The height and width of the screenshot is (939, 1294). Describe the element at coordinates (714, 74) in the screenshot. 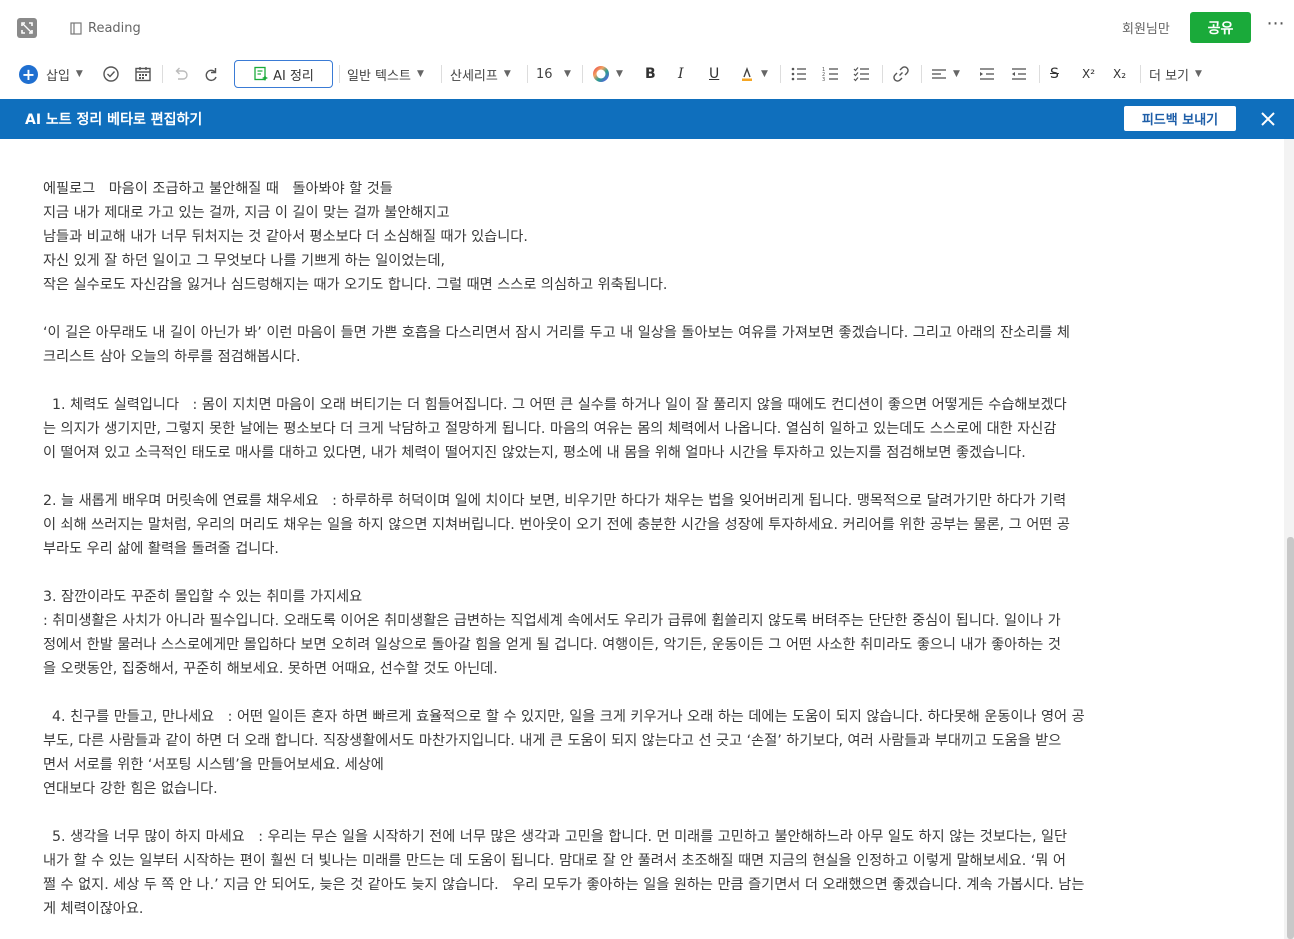

I see `underline-button: U` at that location.